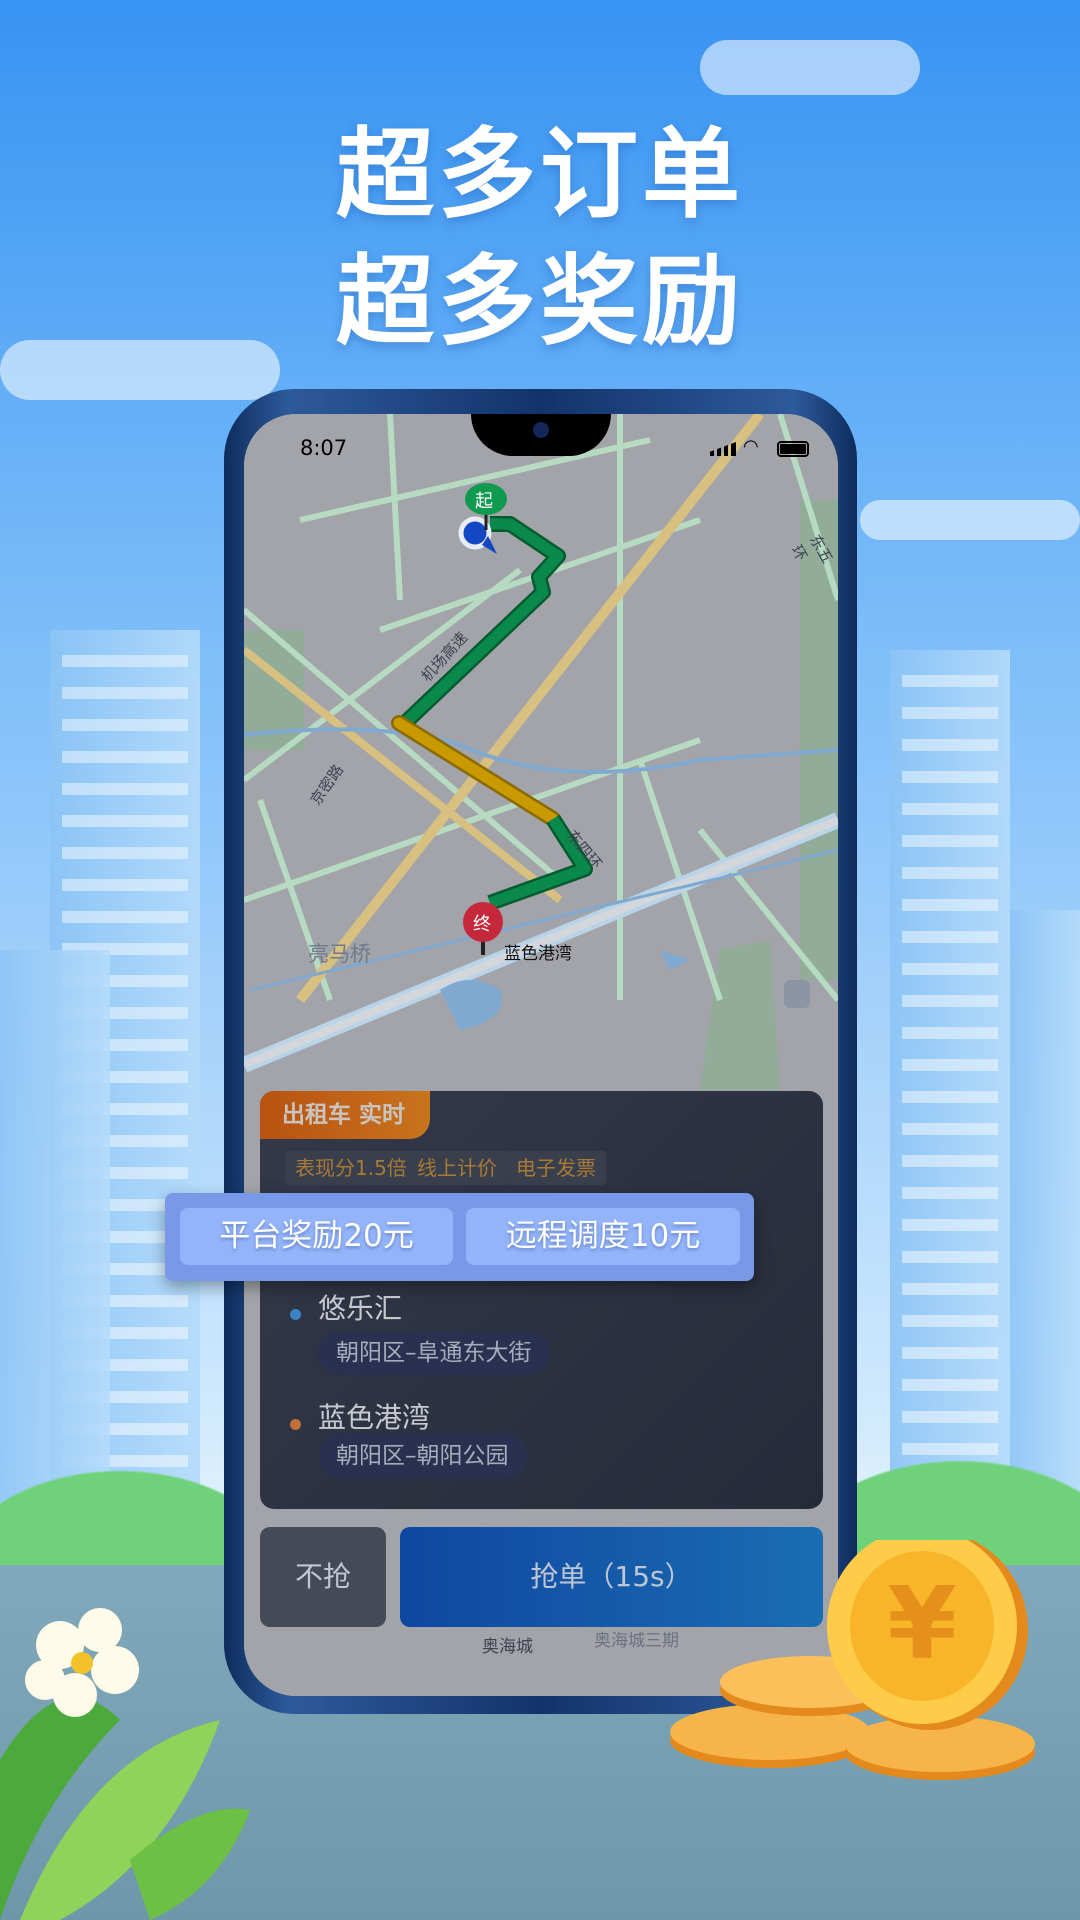  What do you see at coordinates (482, 924) in the screenshot?
I see `end-marker-label: 终` at bounding box center [482, 924].